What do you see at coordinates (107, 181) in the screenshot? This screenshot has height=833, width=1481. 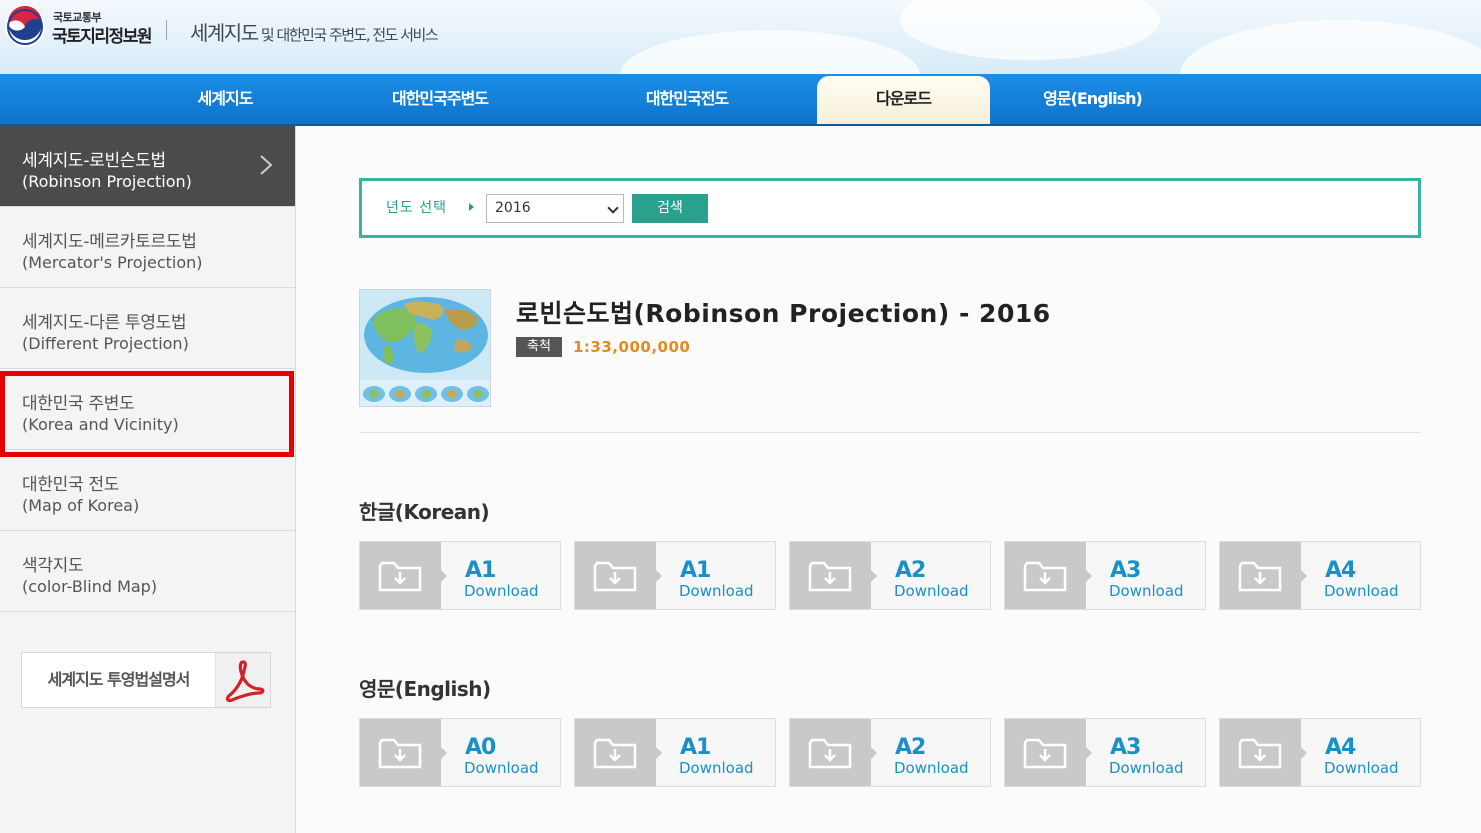 I see `sidebar-item-sublabel: (Robinson Projection)` at bounding box center [107, 181].